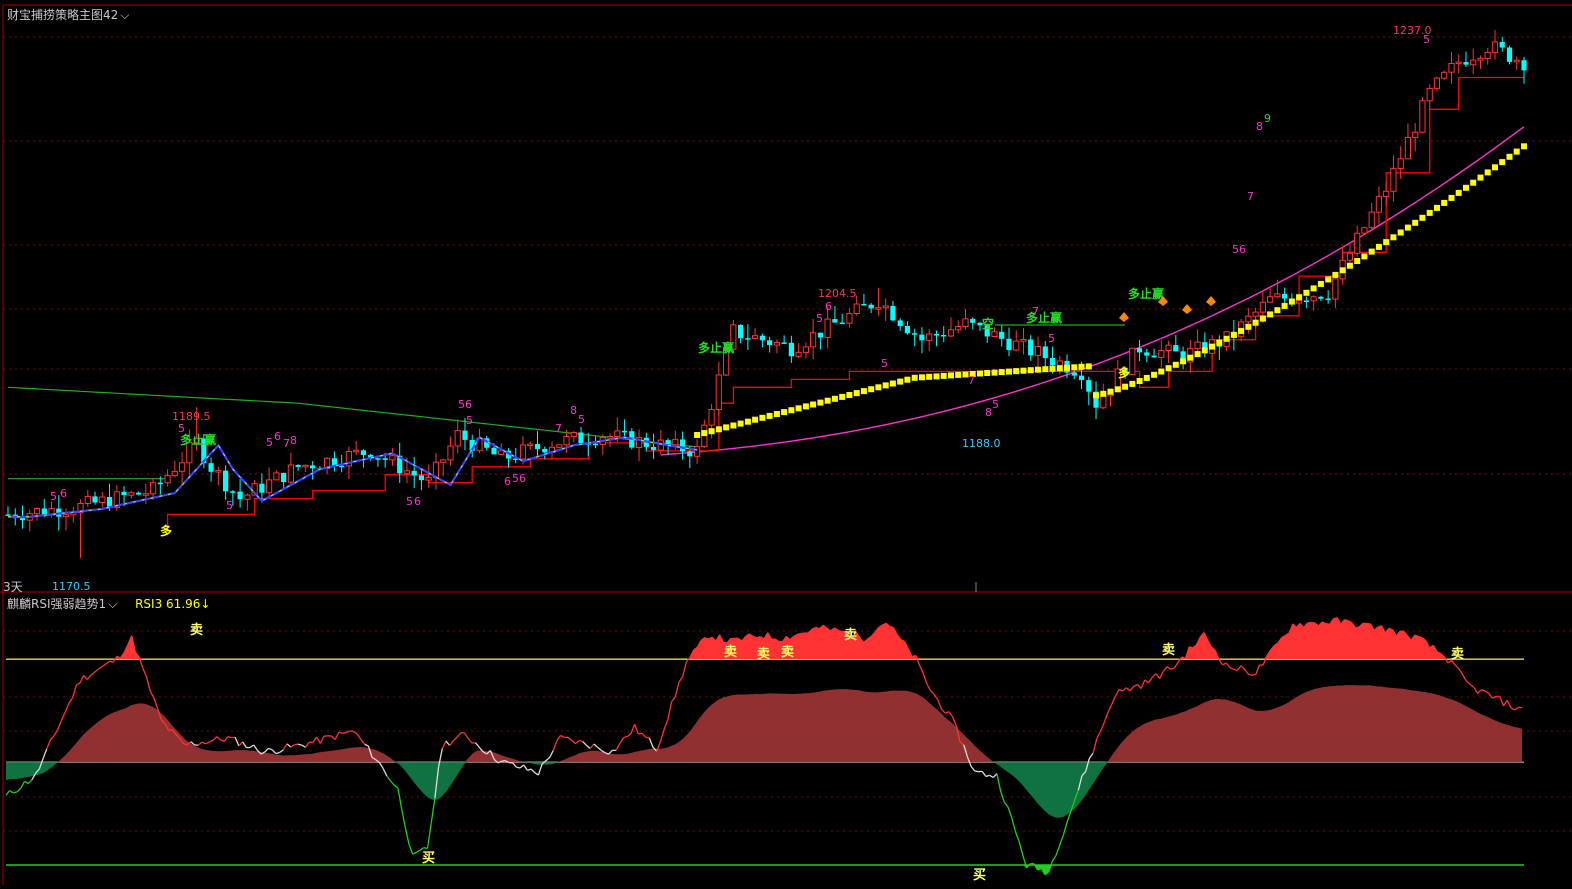 Image resolution: width=1572 pixels, height=889 pixels. Describe the element at coordinates (1124, 317) in the screenshot. I see `signal-marker-icon` at that location.